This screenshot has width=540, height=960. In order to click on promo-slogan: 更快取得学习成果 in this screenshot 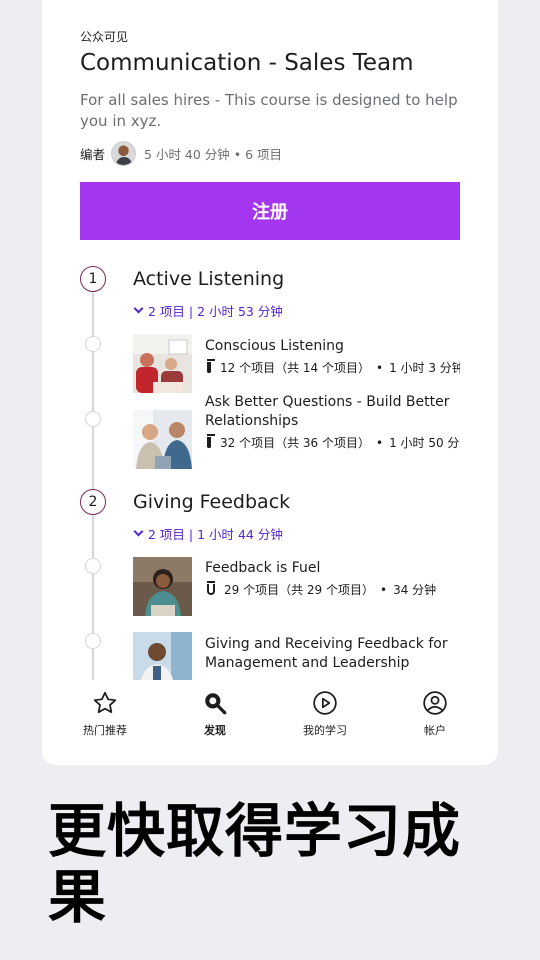, I will do `click(255, 864)`.